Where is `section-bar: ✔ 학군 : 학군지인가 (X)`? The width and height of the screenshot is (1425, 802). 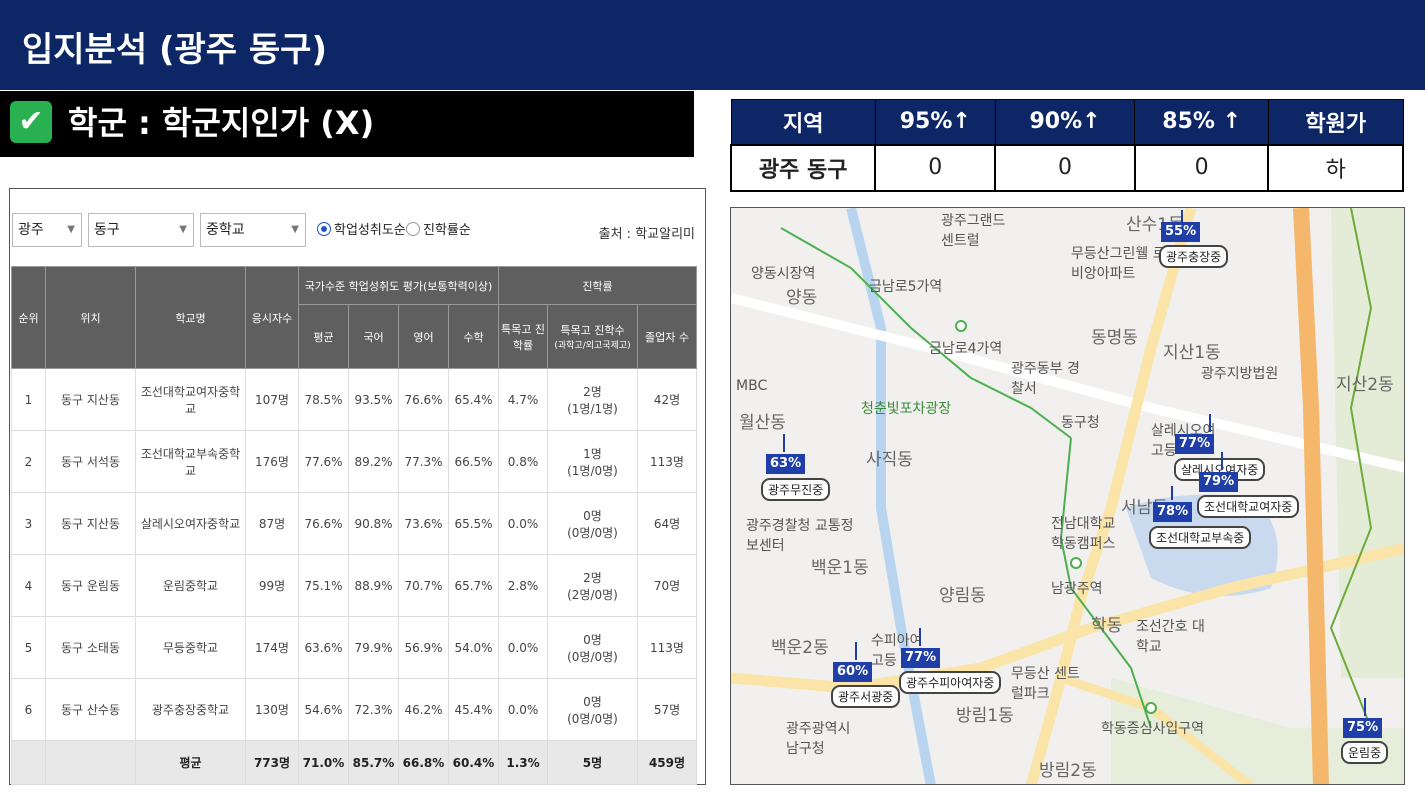
section-bar: ✔ 학군 : 학군지인가 (X) is located at coordinates (347, 124).